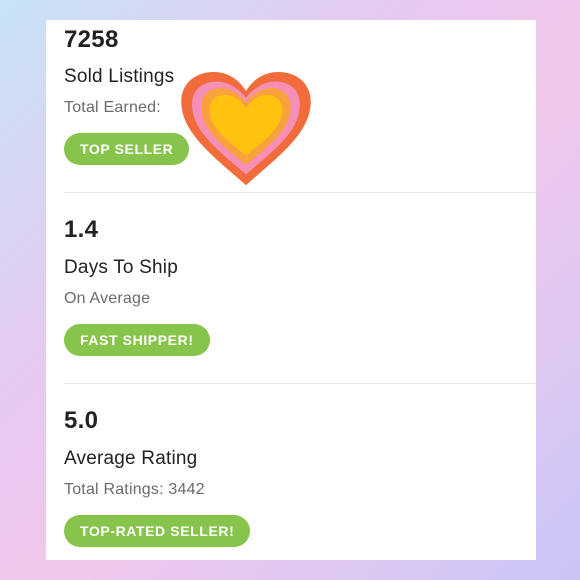 The height and width of the screenshot is (580, 580). What do you see at coordinates (81, 229) in the screenshot?
I see `days-to-ship-value: 1.4` at bounding box center [81, 229].